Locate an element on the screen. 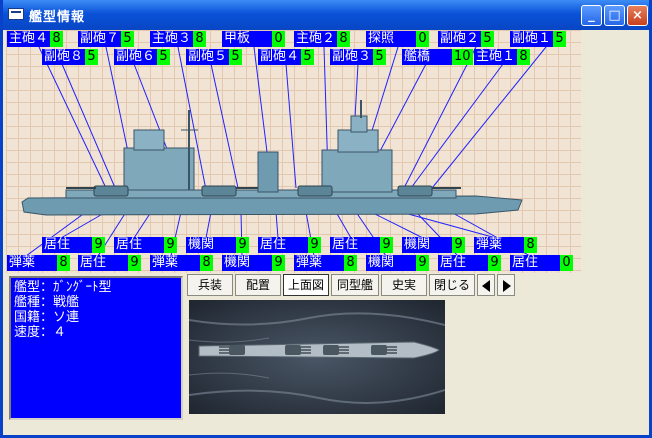 The image size is (652, 438). info-class: 艦型：ｶﾞﾝｸﾞｰﾄ型 is located at coordinates (63, 287).